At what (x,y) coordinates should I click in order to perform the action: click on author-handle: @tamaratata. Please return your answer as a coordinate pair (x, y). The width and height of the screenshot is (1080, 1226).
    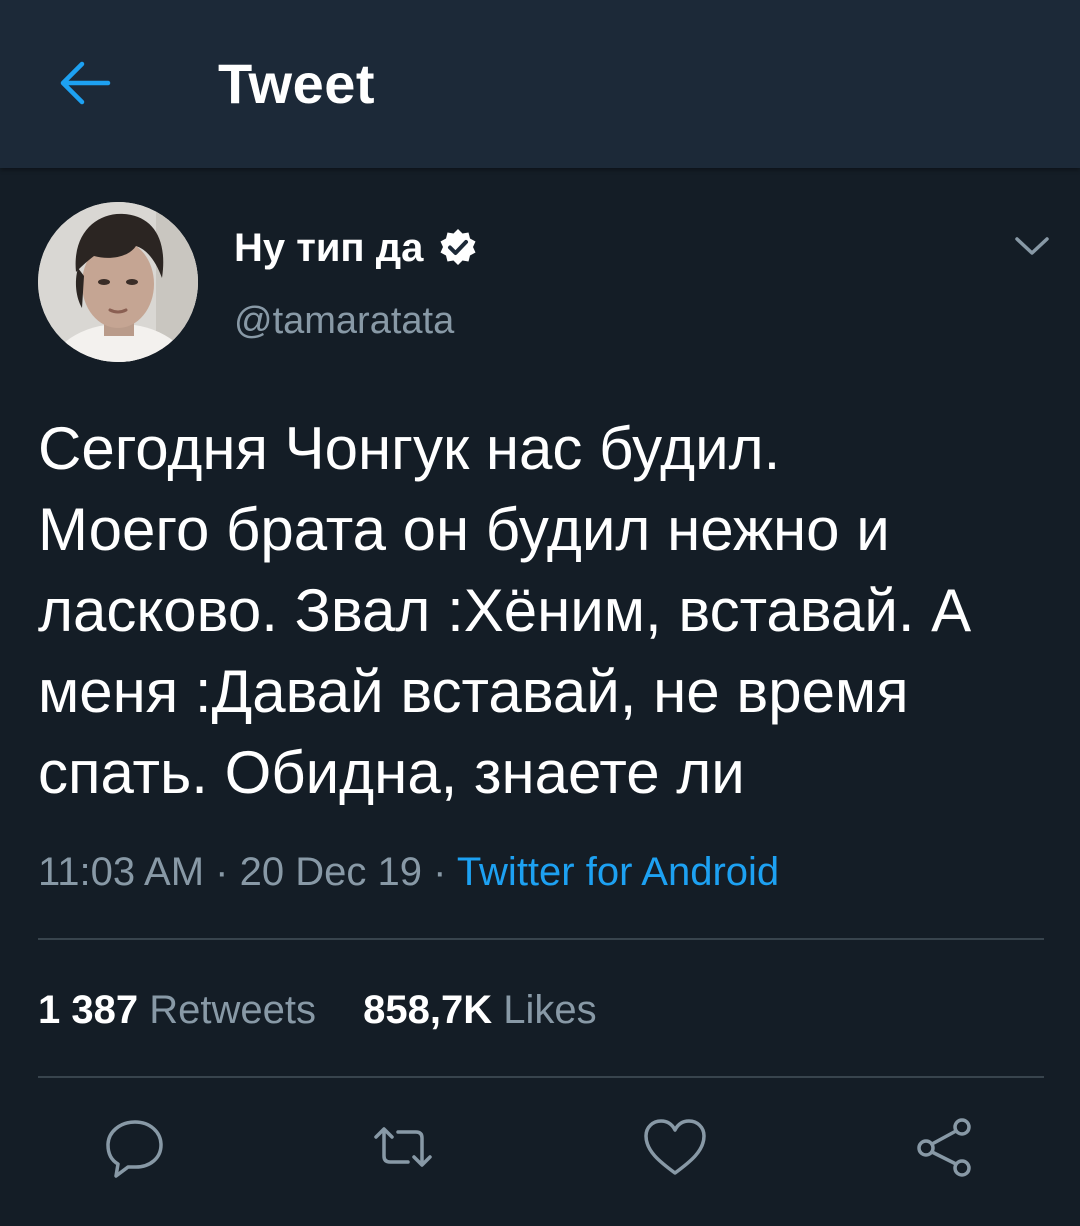
    Looking at the image, I should click on (344, 321).